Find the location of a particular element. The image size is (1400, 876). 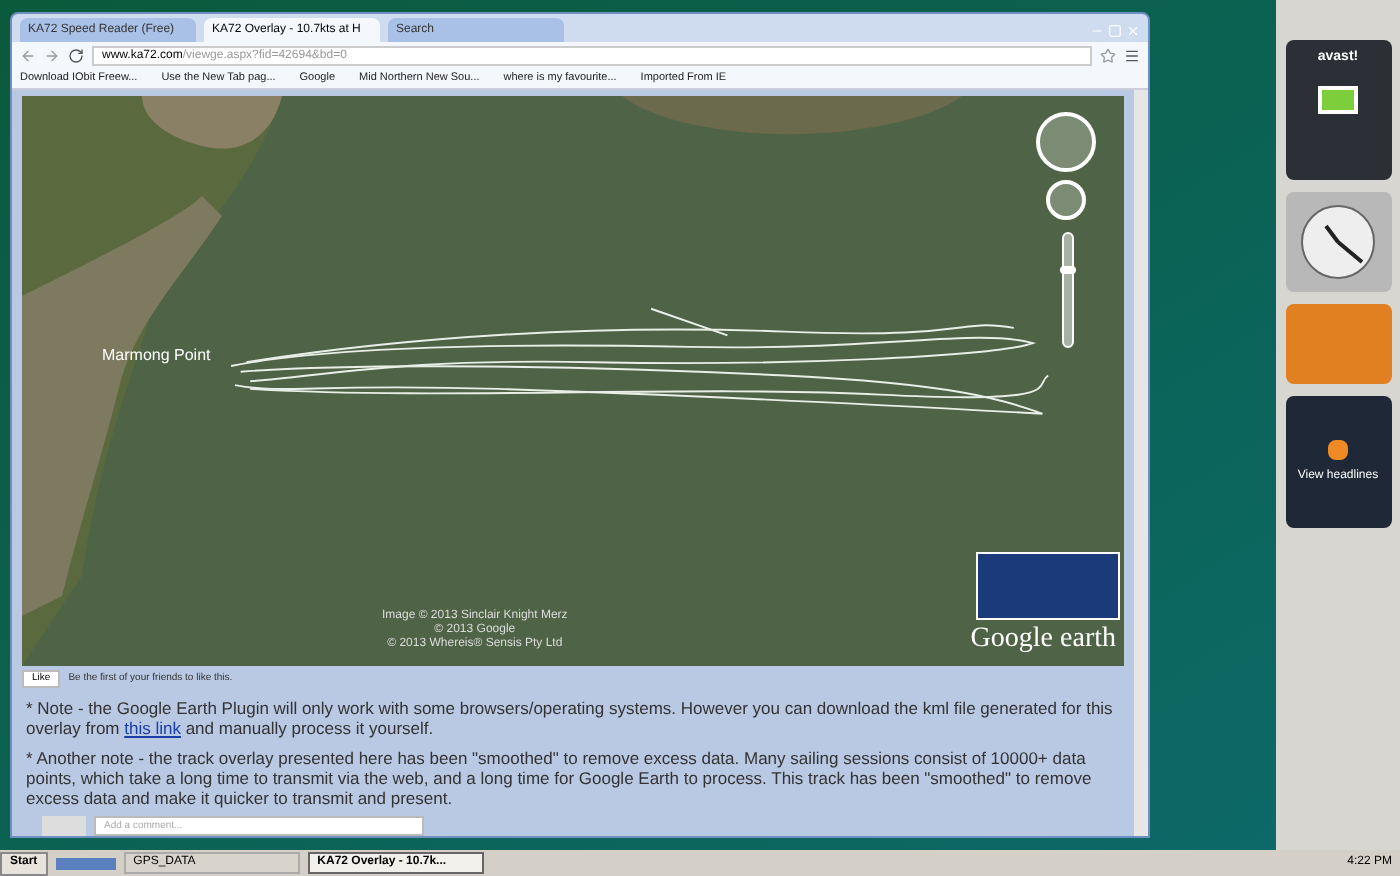

avatar-placeholder is located at coordinates (64, 826).